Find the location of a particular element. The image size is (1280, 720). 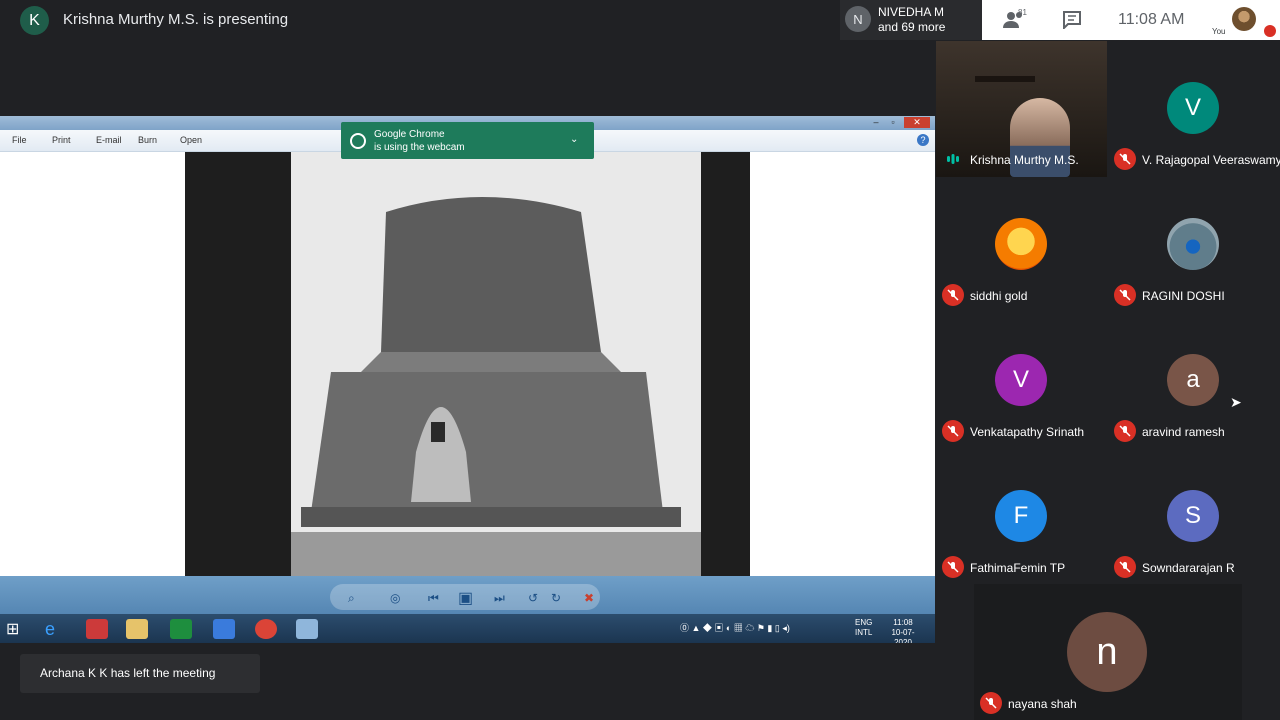

chrome-icon is located at coordinates (266, 629).